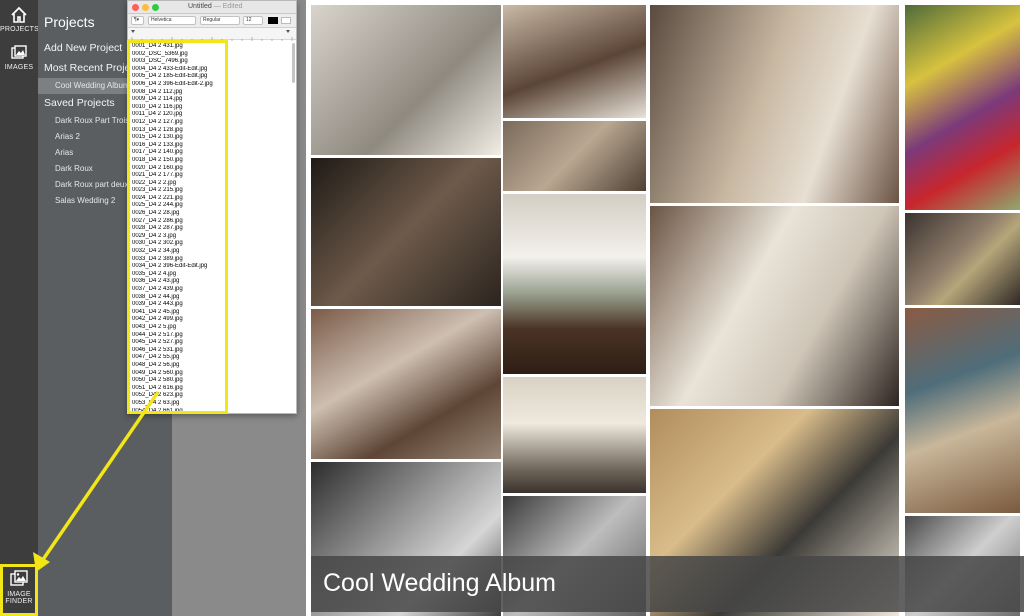 This screenshot has height=616, width=1024. Describe the element at coordinates (154, 273) in the screenshot. I see `file-list-line: 0035_D4 2 4.jpg` at that location.